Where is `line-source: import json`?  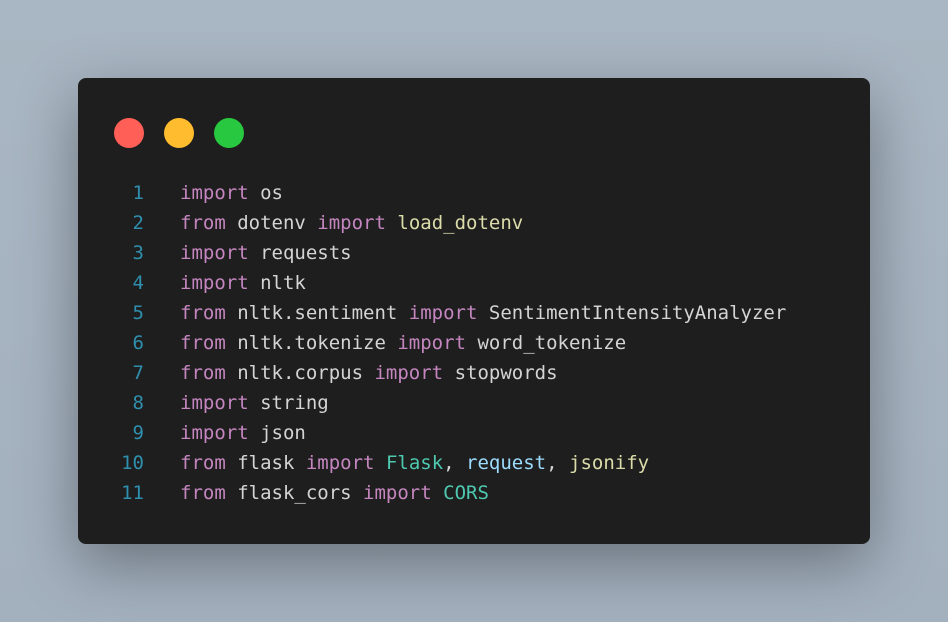 line-source: import json is located at coordinates (243, 433).